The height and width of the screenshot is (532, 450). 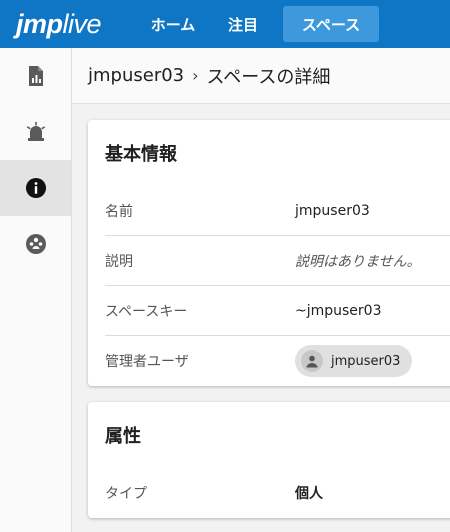 I want to click on logo-text-right: live, so click(x=82, y=23).